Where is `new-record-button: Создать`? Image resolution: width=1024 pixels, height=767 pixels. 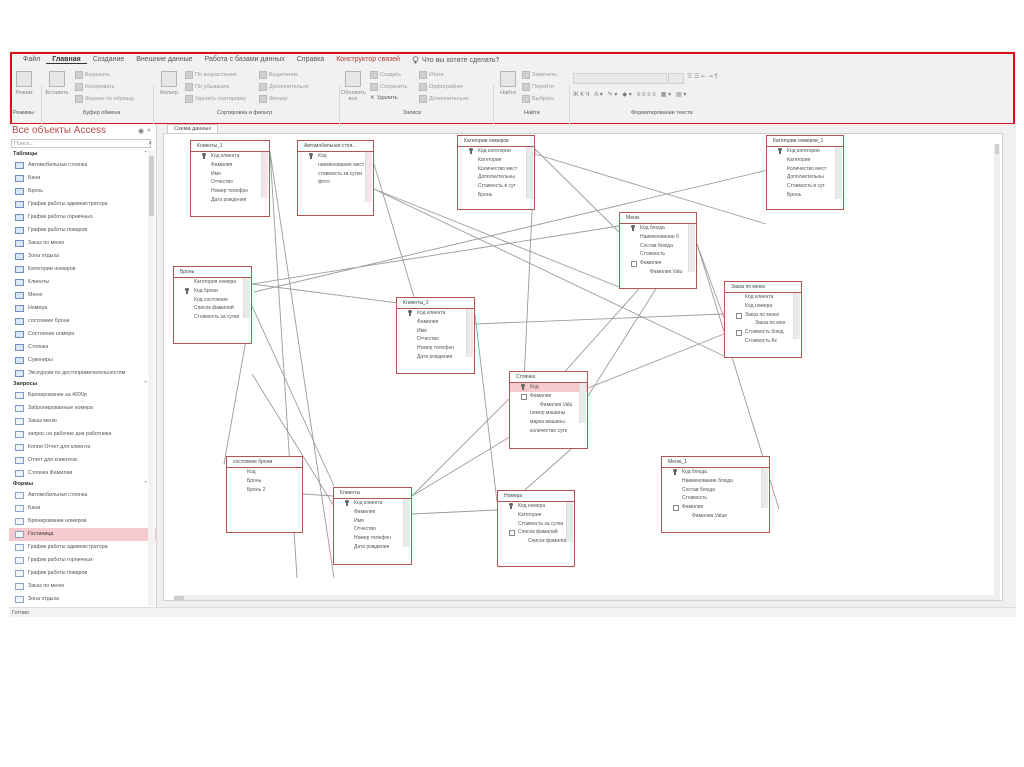 new-record-button: Создать is located at coordinates (385, 75).